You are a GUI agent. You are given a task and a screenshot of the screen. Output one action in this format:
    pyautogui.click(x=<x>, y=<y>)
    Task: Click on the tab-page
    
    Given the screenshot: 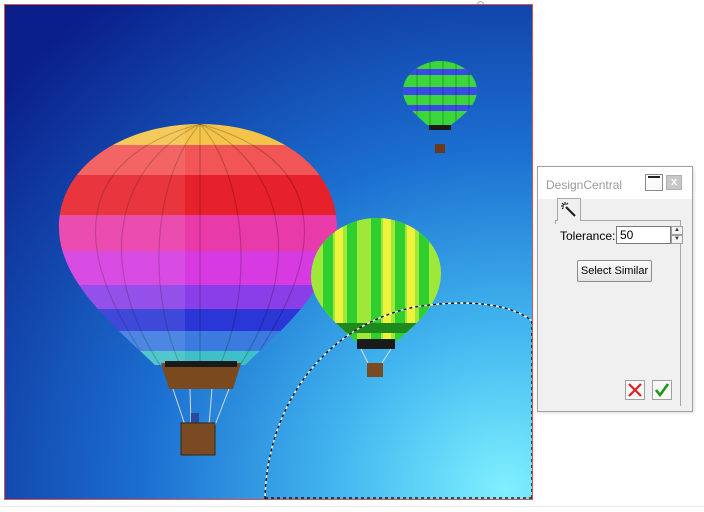 What is the action you would take?
    pyautogui.click(x=618, y=313)
    